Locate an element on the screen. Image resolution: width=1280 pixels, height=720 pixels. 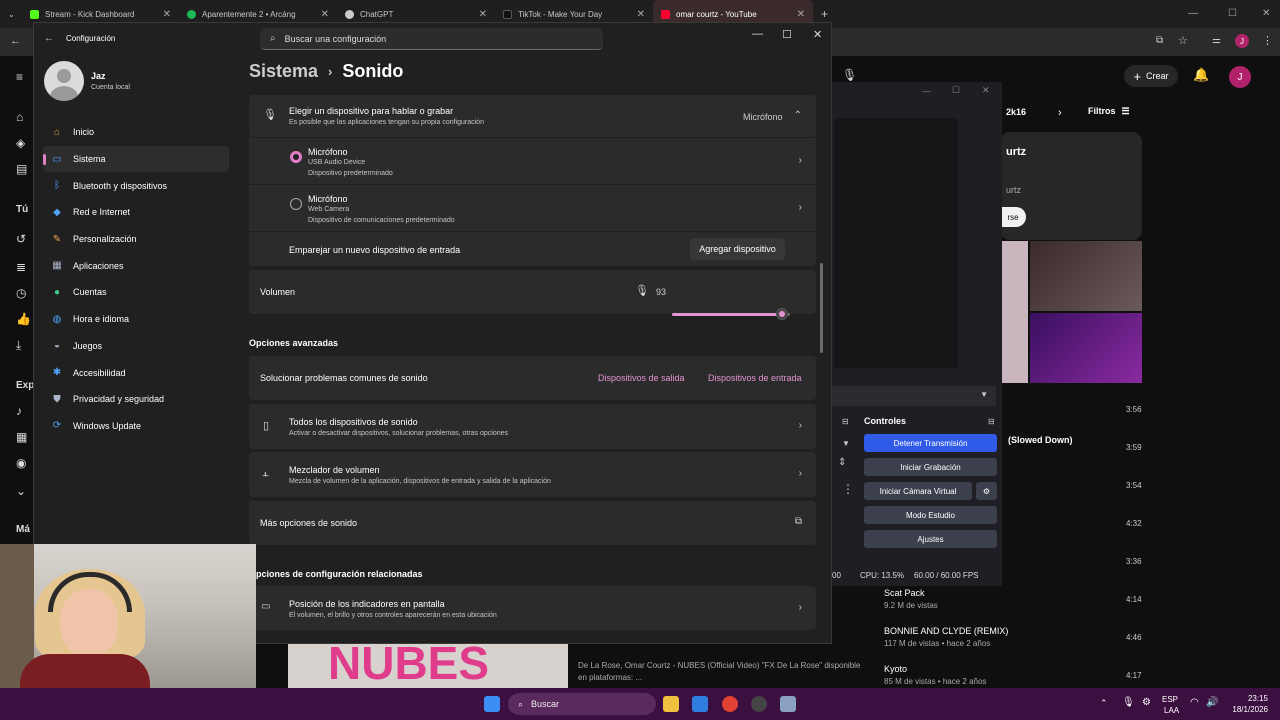
output-devices-link: Dispositivos de salida is located at coordinates (641, 378).